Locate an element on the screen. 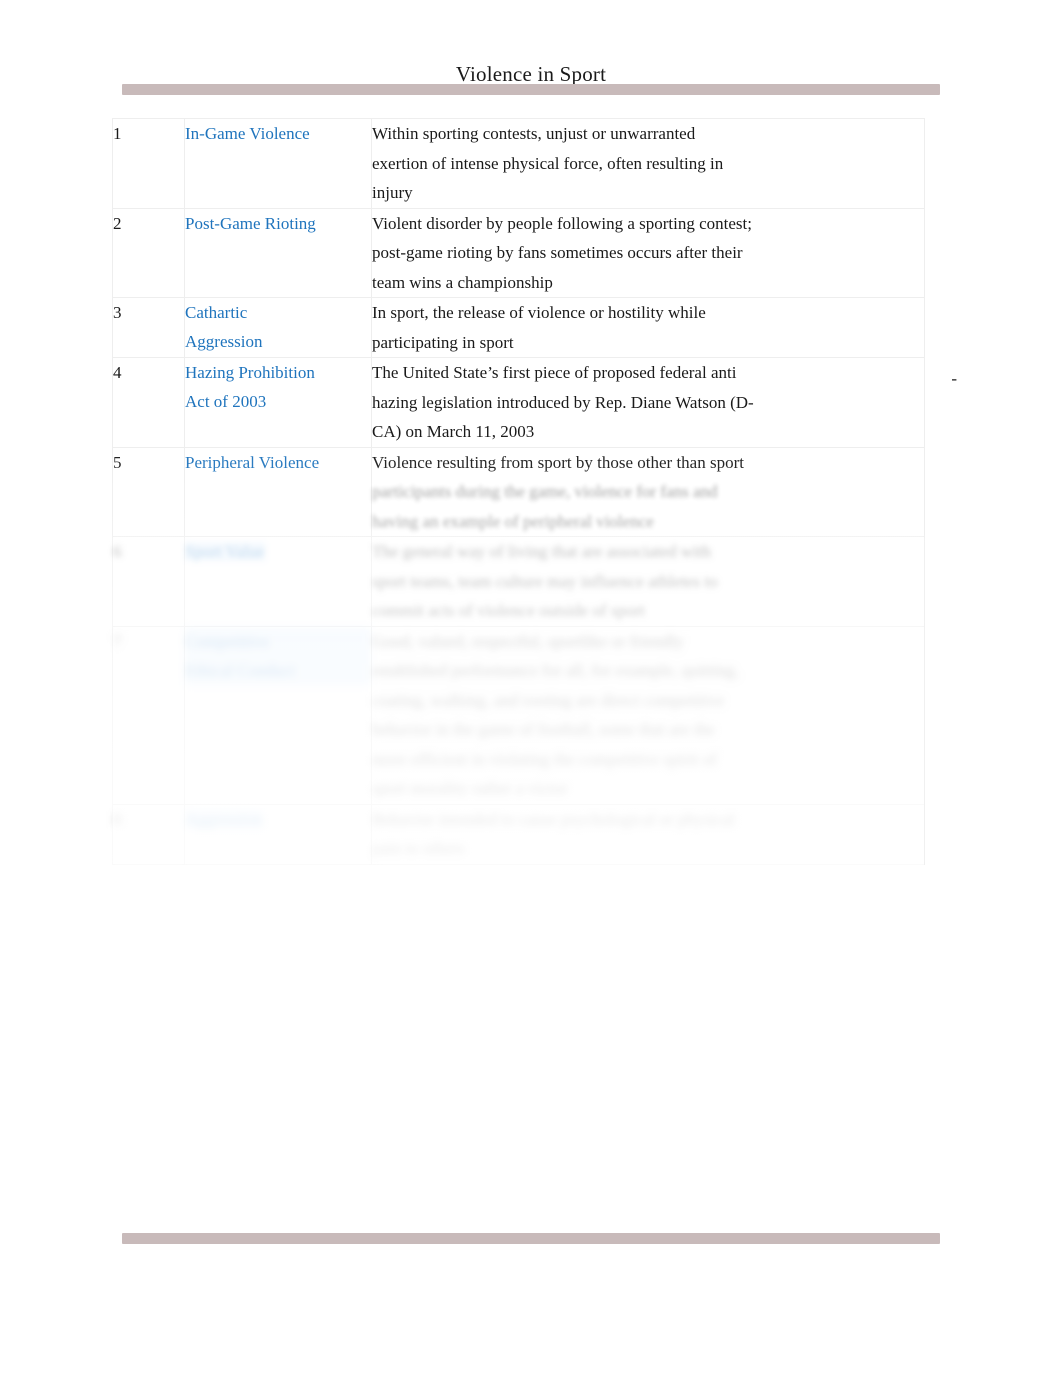 The height and width of the screenshot is (1377, 1062). term-label: Competitive is located at coordinates (278, 641).